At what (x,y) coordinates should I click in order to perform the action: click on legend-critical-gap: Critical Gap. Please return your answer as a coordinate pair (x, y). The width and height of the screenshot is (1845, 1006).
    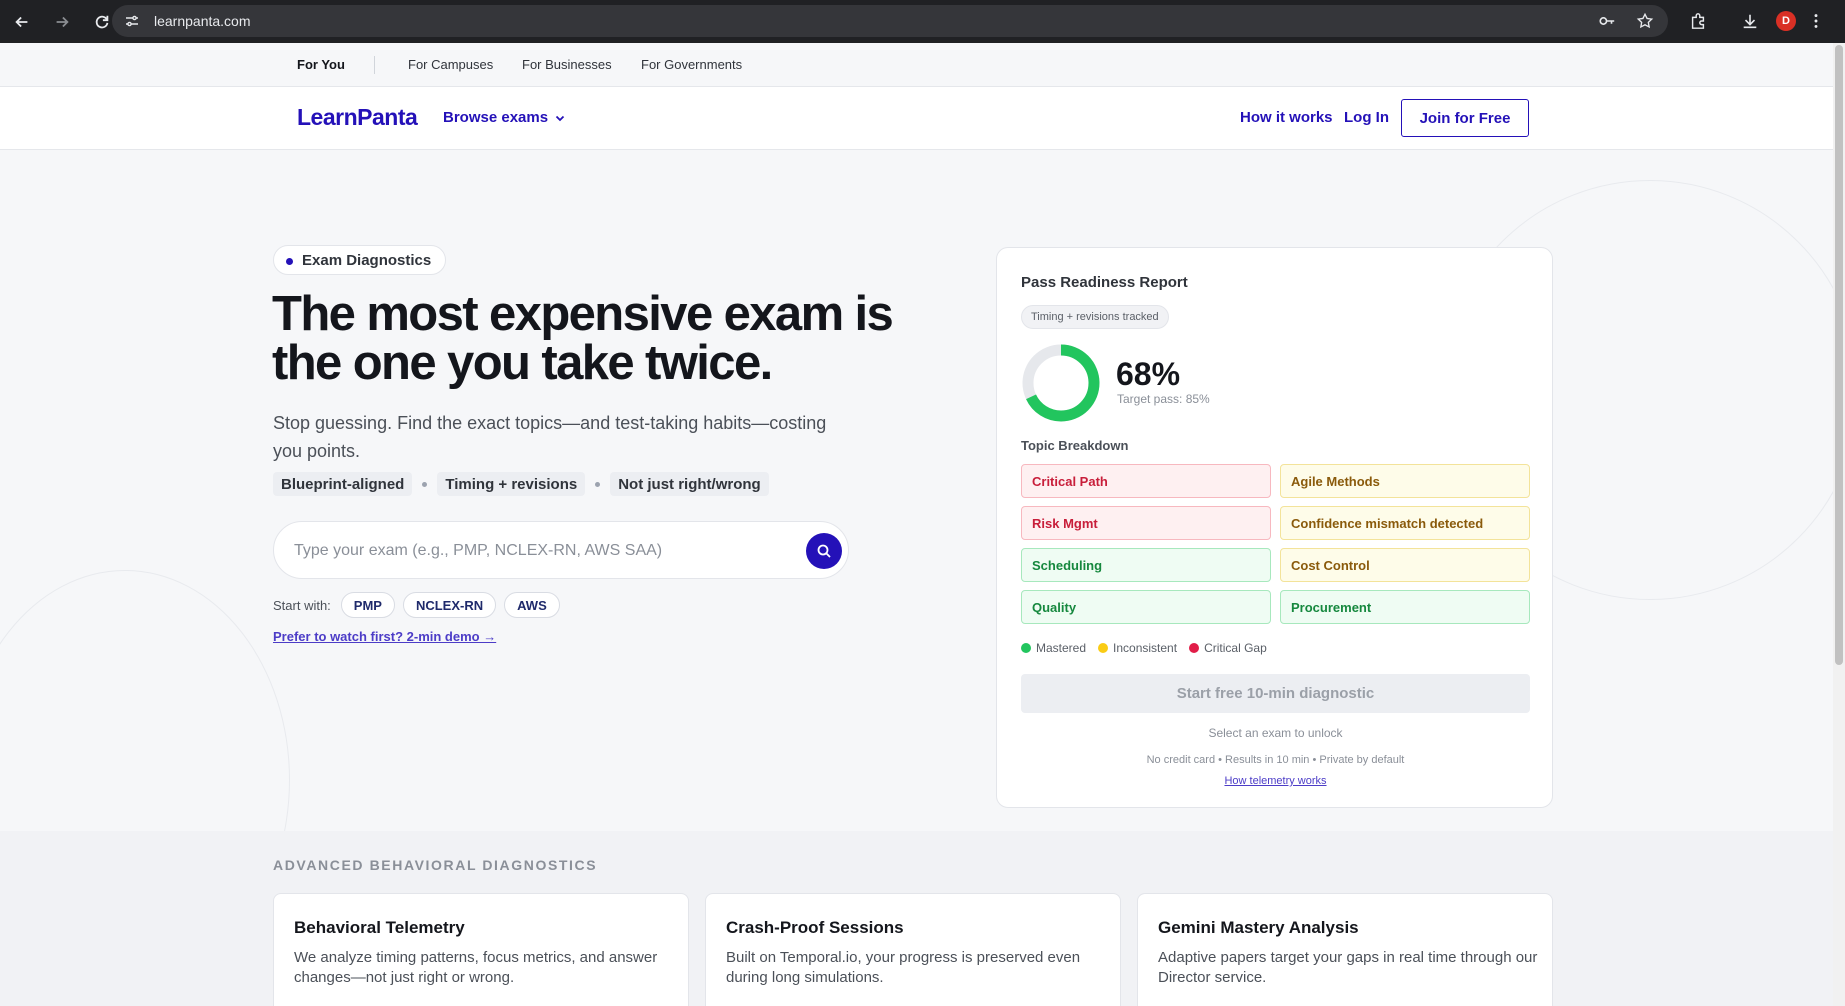
    Looking at the image, I should click on (1228, 648).